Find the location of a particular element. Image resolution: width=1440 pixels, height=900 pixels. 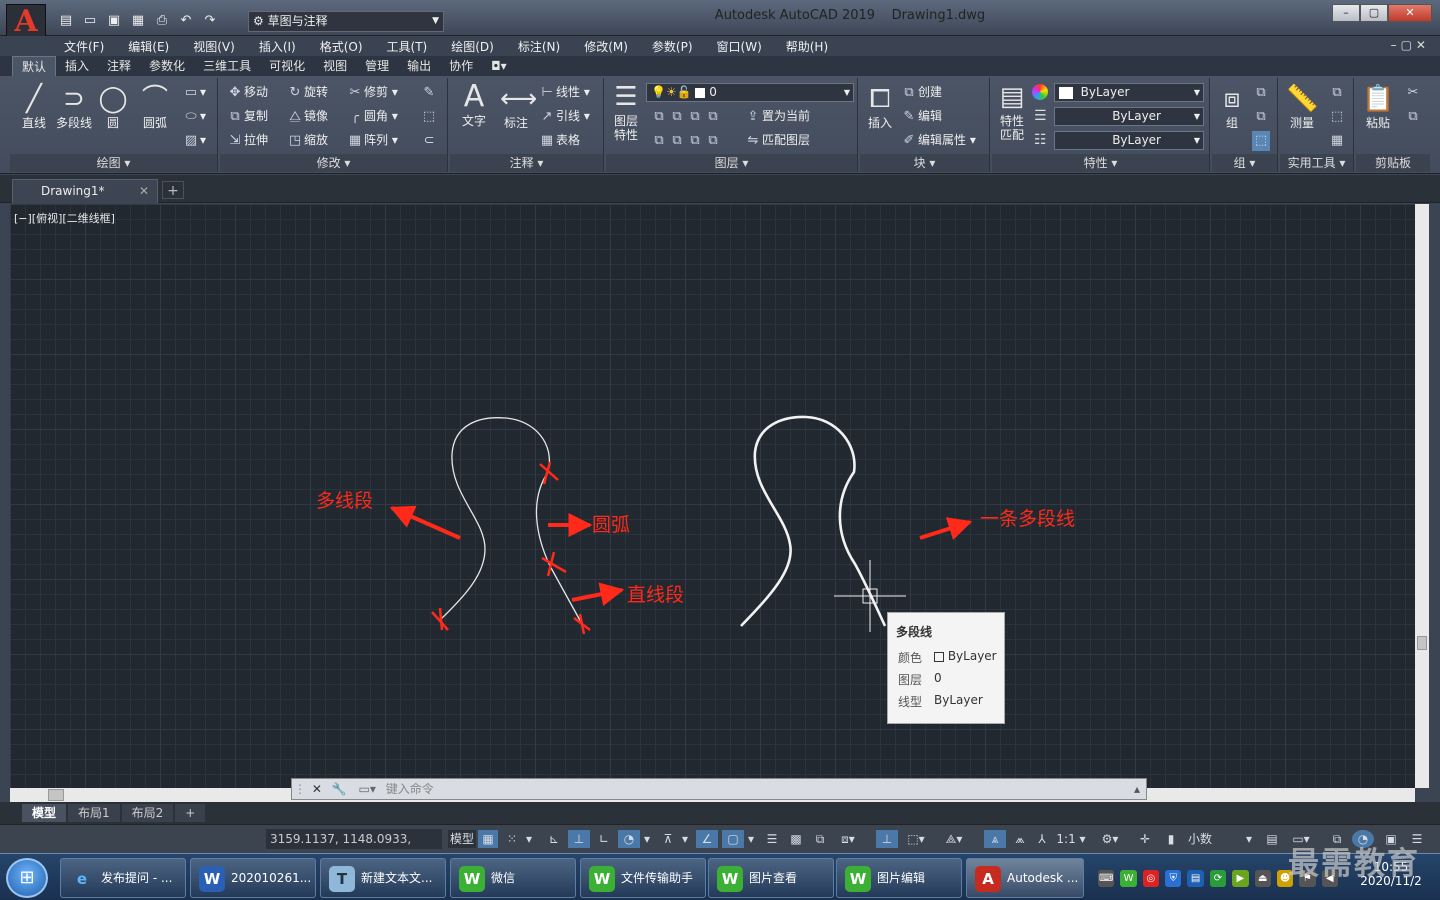

nvidia-icon: ▶ is located at coordinates (1240, 878).